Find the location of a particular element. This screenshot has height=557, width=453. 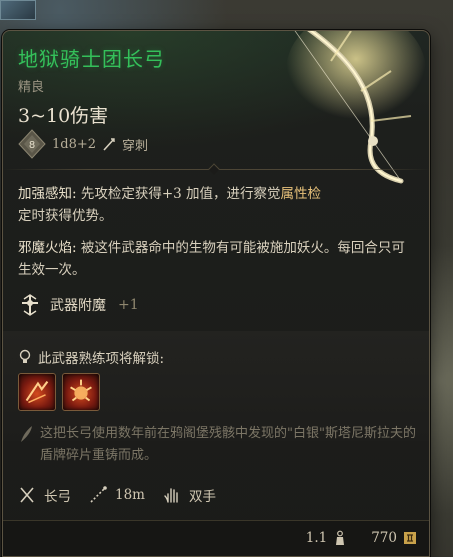

divider-notch is located at coordinates (214, 169).